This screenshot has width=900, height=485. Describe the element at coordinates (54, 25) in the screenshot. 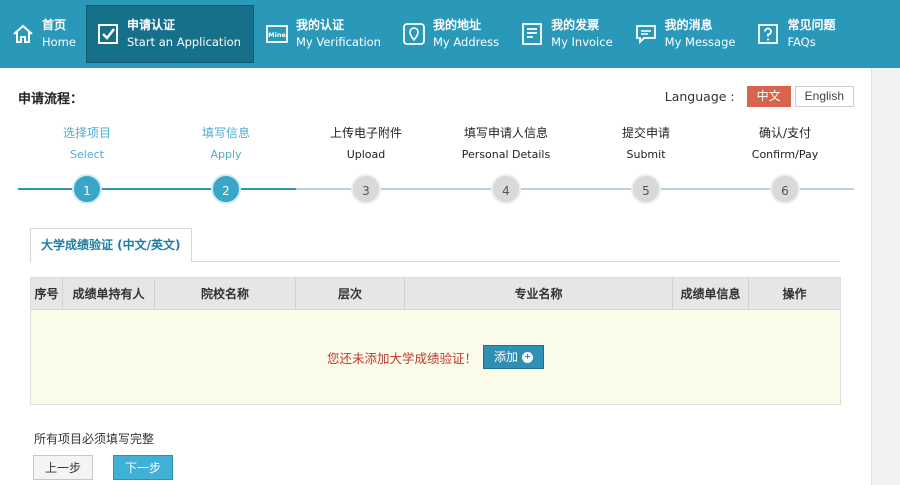

I see `nav-label-cn: 首页` at that location.